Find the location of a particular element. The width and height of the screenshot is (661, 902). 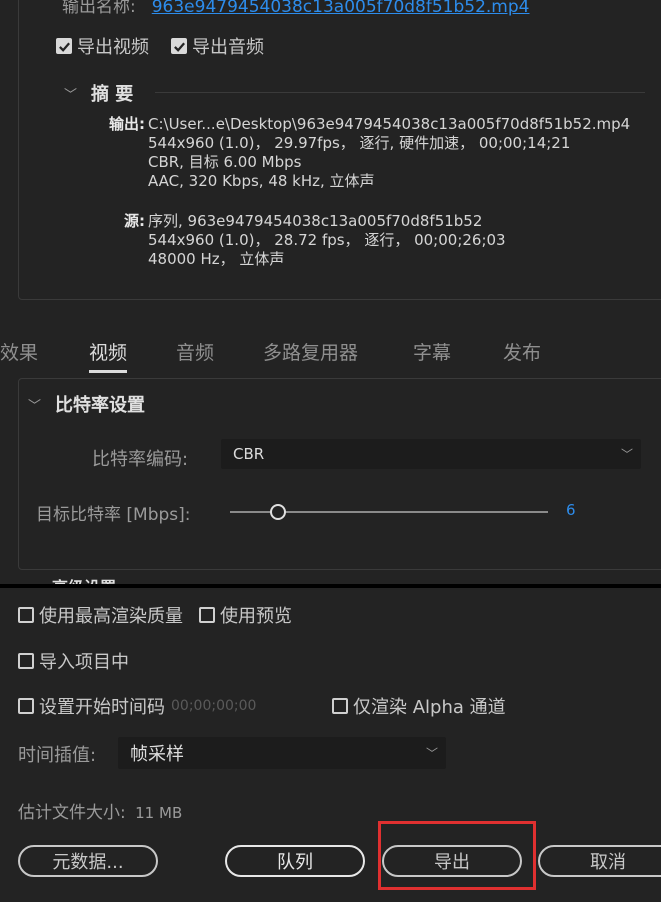

export-av-row: 导出视频 导出音频 is located at coordinates (160, 46).